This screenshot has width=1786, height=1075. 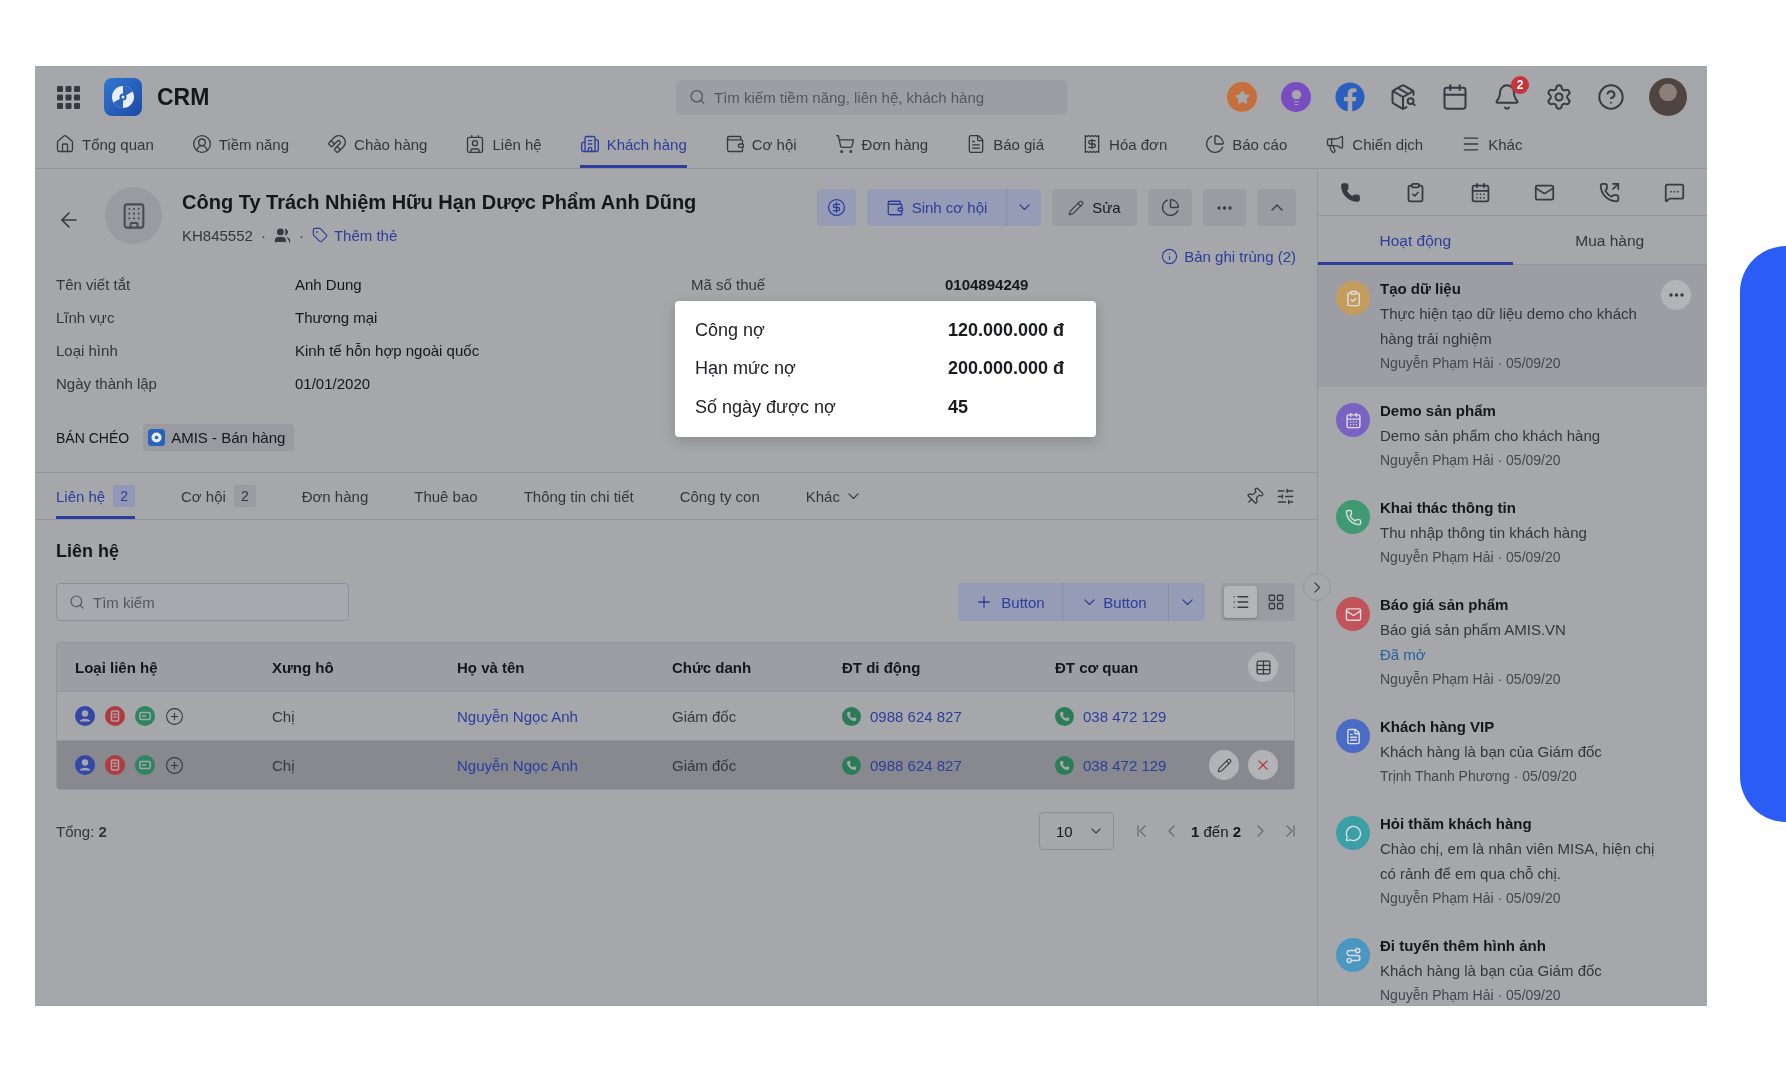 What do you see at coordinates (115, 716) in the screenshot?
I see `document-icon` at bounding box center [115, 716].